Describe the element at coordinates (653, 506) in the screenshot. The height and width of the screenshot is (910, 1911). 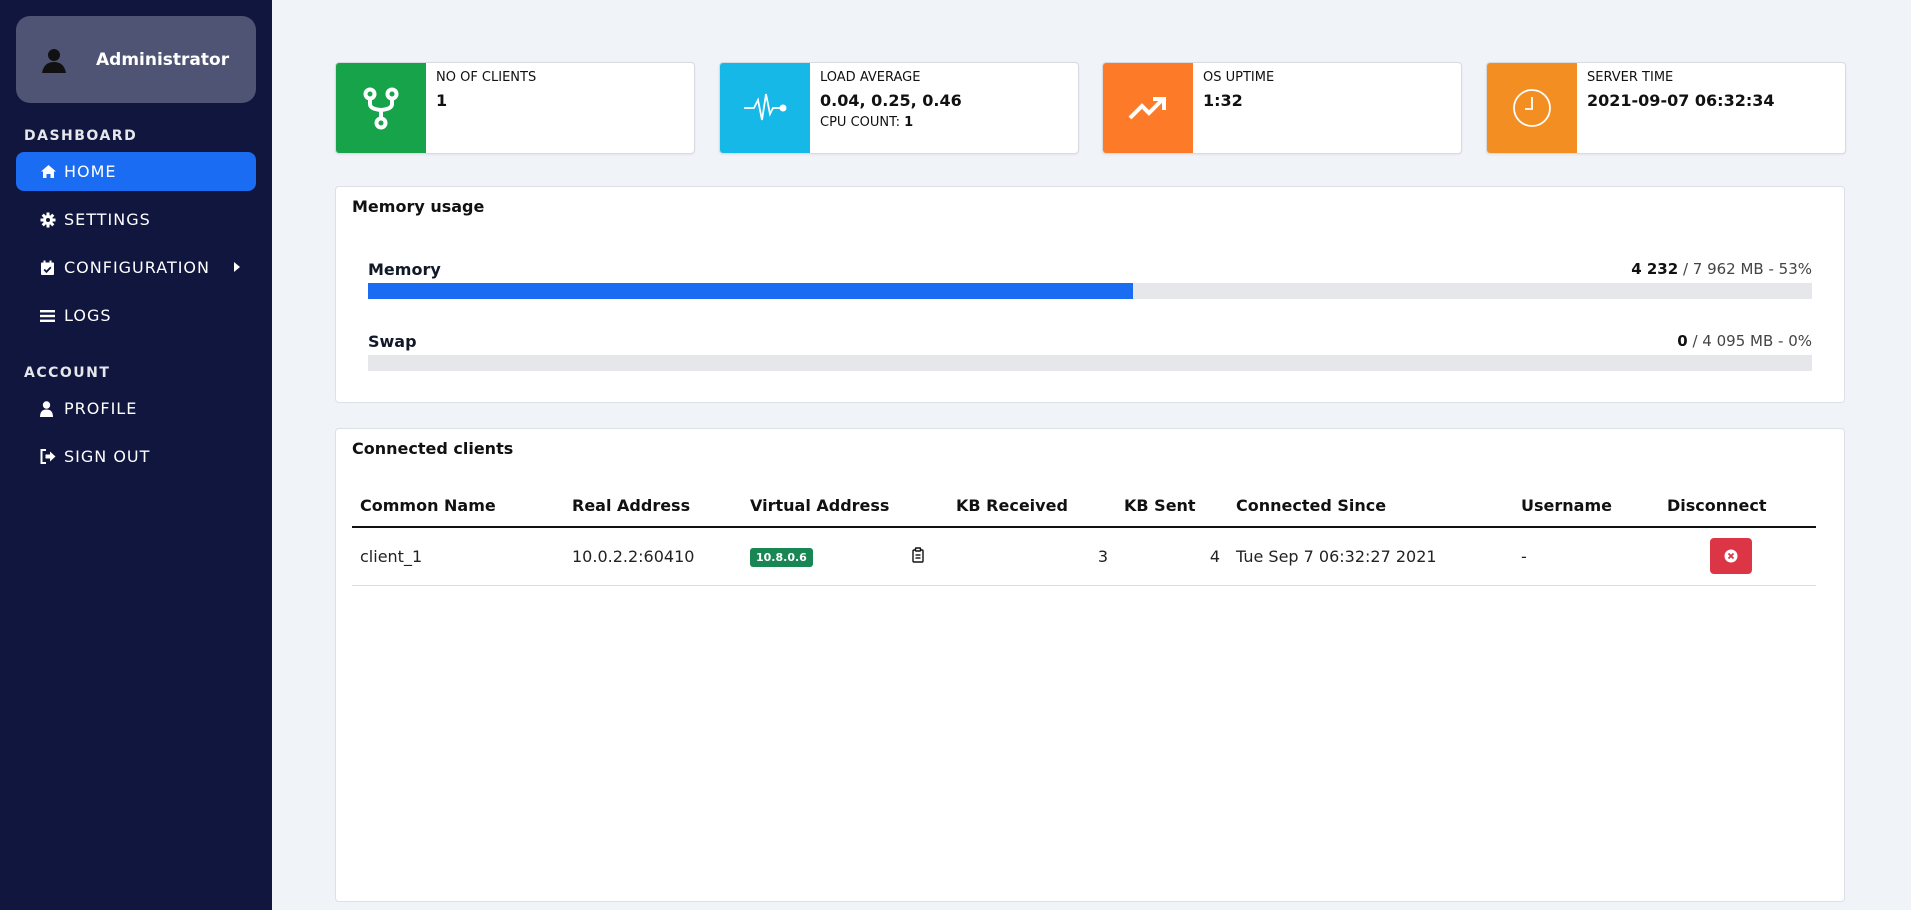
I see `column-header: Real Address` at that location.